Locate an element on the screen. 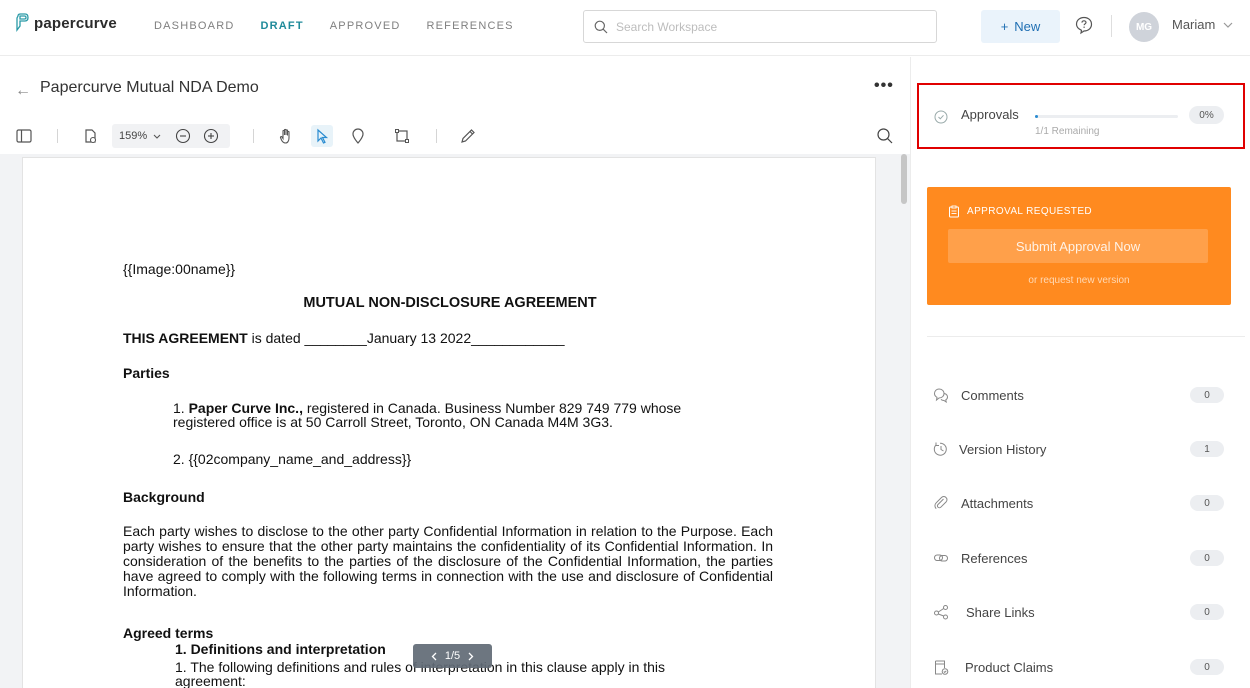 Image resolution: width=1250 pixels, height=688 pixels. search-box is located at coordinates (760, 26).